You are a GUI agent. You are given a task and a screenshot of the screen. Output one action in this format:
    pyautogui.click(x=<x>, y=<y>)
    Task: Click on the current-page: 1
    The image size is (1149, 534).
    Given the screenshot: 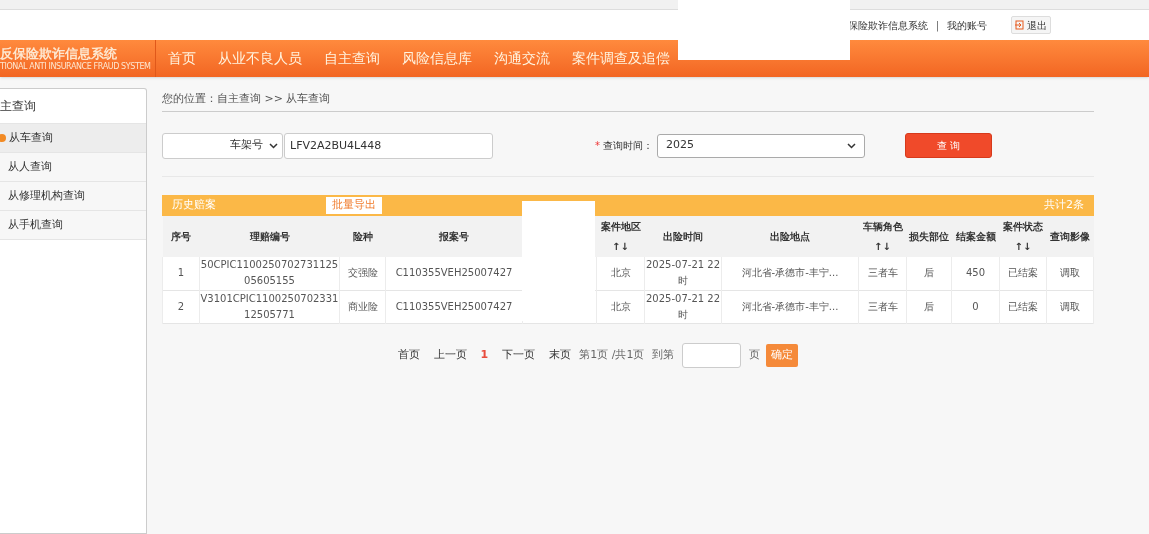 What is the action you would take?
    pyautogui.click(x=484, y=355)
    